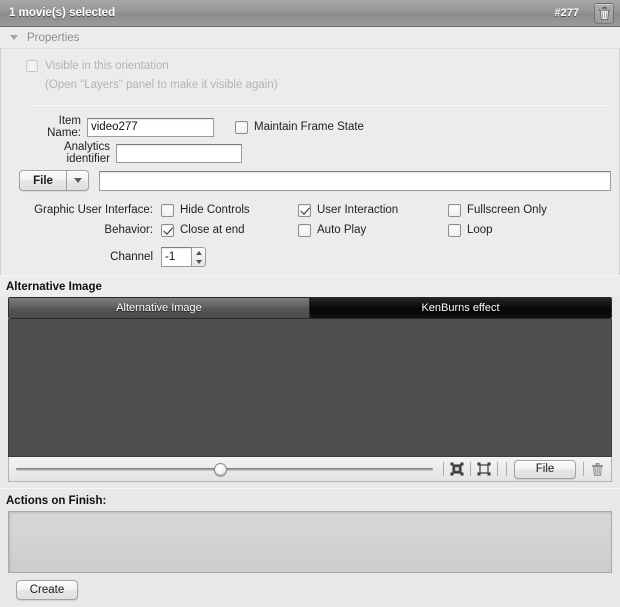  What do you see at coordinates (310, 38) in the screenshot?
I see `properties-section-header: Properties` at bounding box center [310, 38].